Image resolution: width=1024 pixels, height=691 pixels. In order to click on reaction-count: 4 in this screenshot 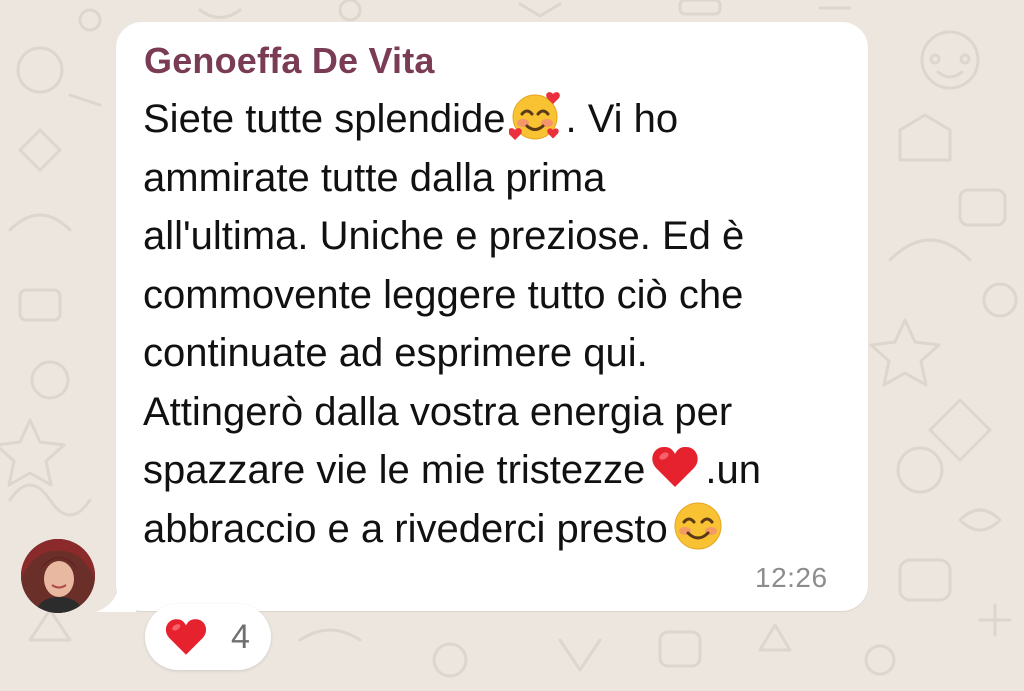, I will do `click(240, 637)`.